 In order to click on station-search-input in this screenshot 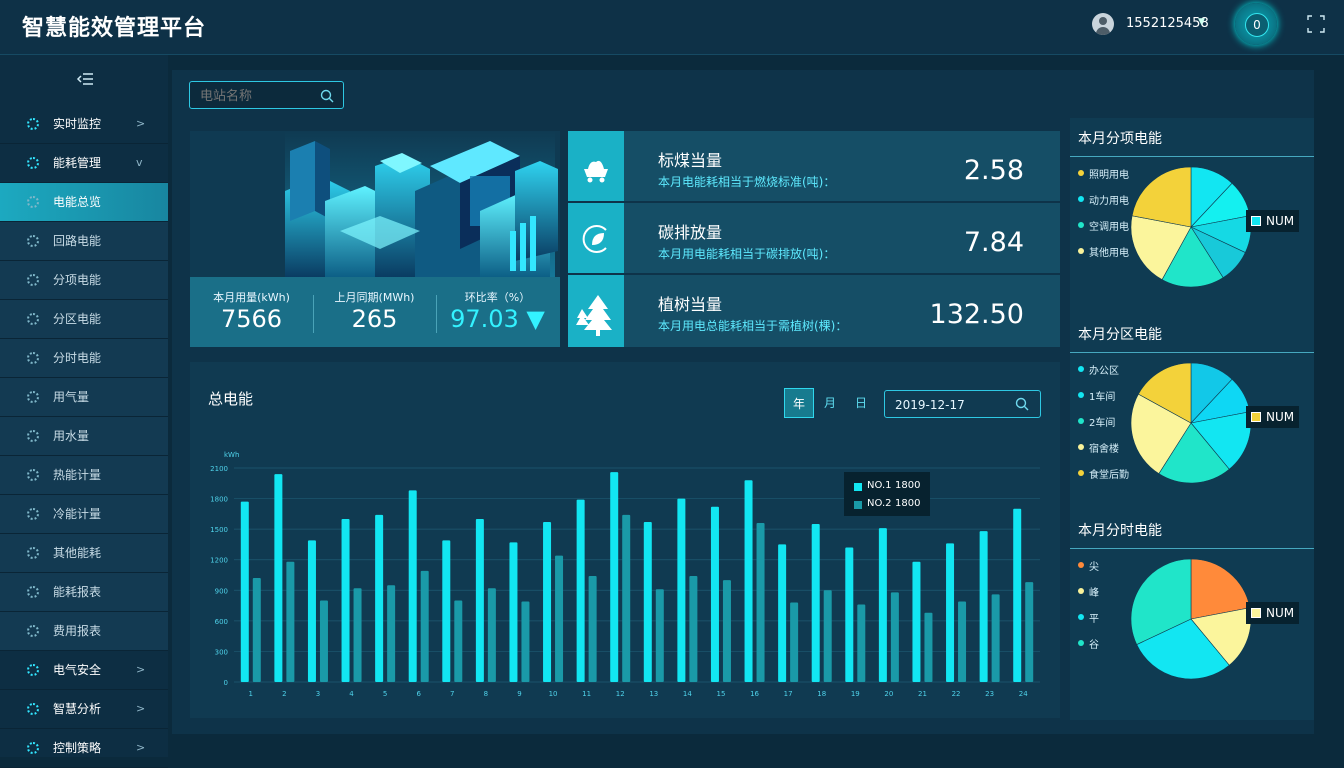, I will do `click(255, 96)`.